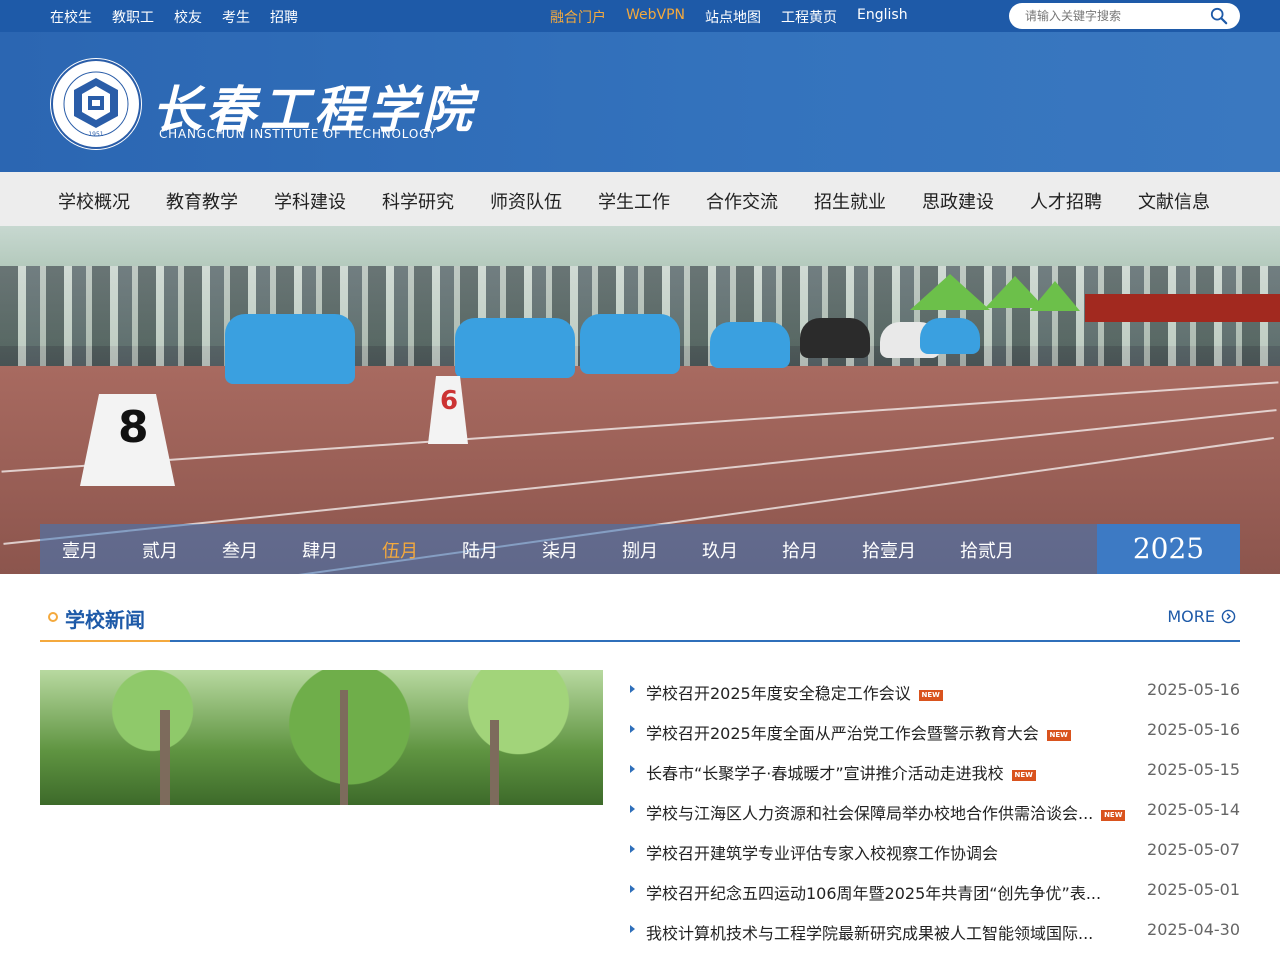  What do you see at coordinates (809, 17) in the screenshot?
I see `top-portal-link-3: 工程黄页` at bounding box center [809, 17].